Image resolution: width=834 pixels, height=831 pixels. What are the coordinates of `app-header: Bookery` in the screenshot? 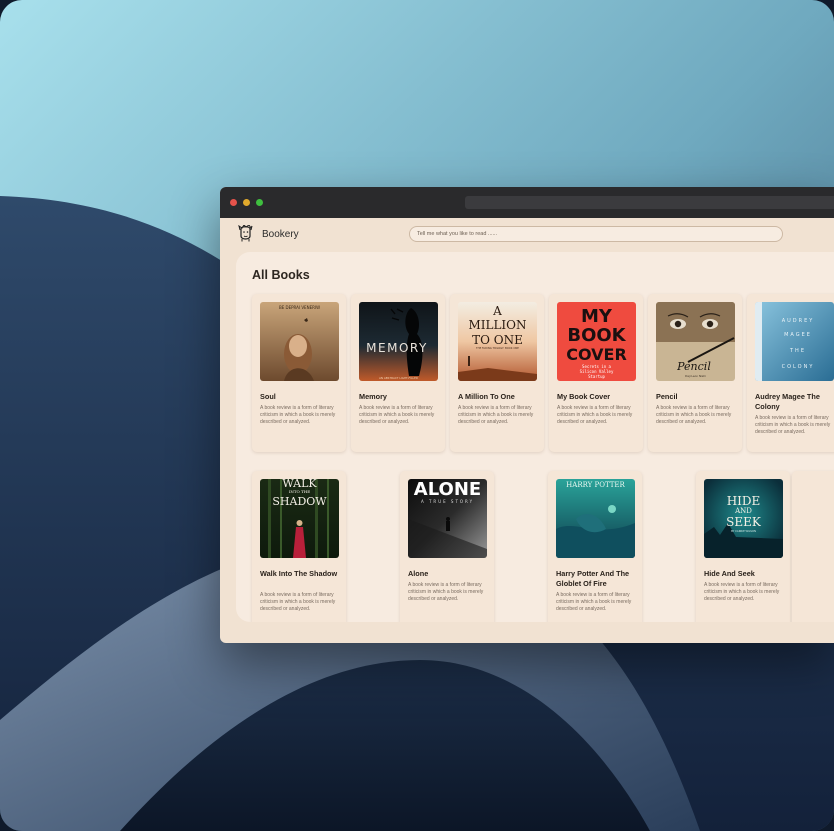 It's located at (527, 234).